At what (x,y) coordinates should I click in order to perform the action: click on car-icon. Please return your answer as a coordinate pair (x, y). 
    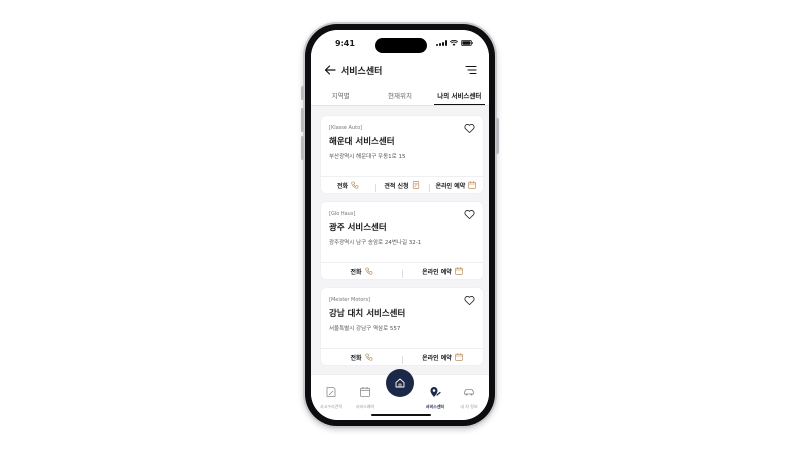
    Looking at the image, I should click on (469, 392).